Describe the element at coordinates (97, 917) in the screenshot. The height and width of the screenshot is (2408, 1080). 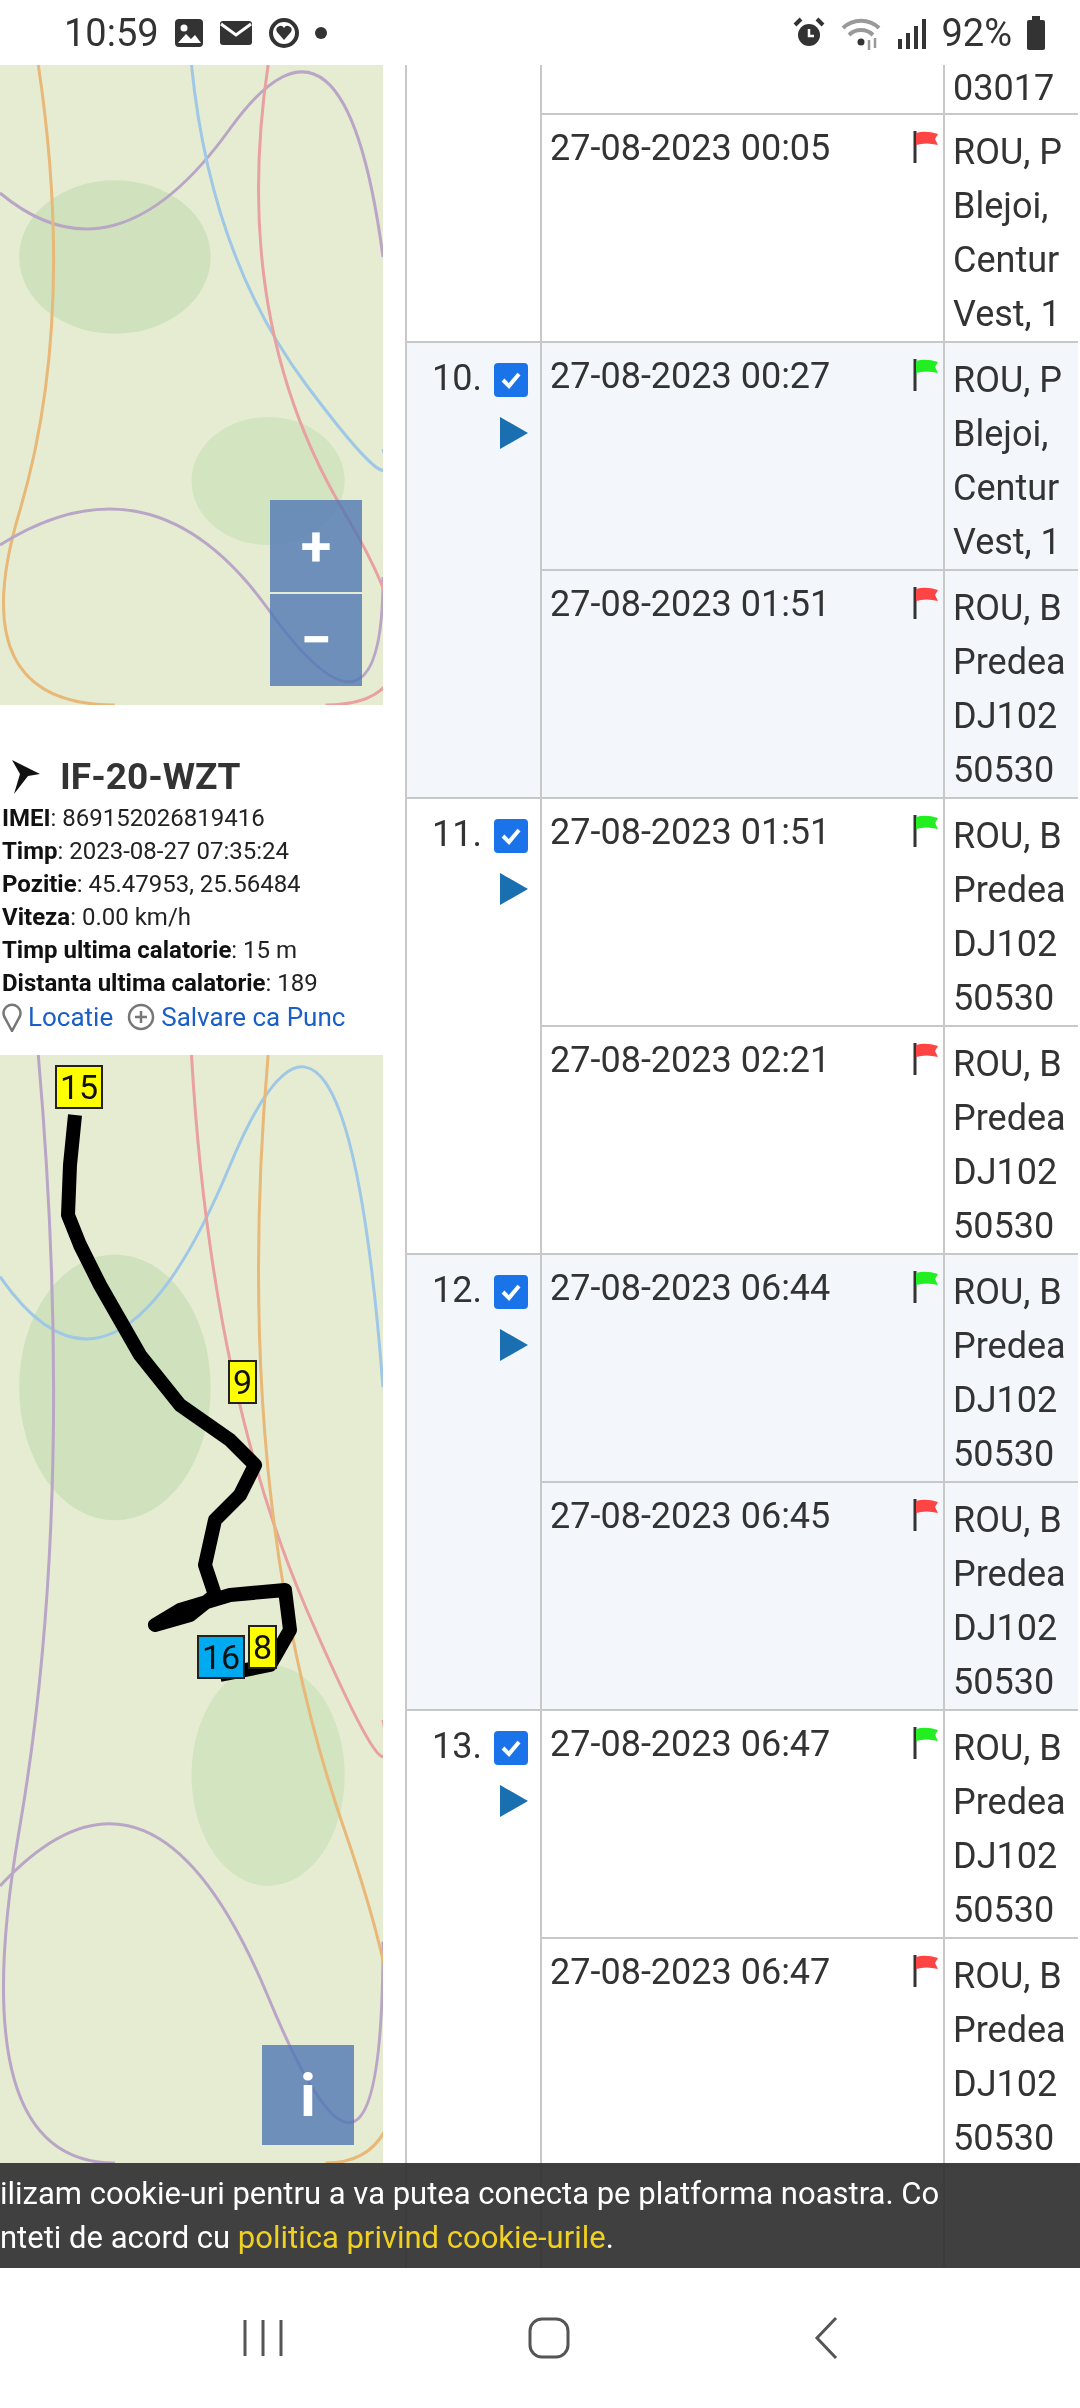
I see `vehicle-detail: Viteza: 0.00 km/h` at that location.